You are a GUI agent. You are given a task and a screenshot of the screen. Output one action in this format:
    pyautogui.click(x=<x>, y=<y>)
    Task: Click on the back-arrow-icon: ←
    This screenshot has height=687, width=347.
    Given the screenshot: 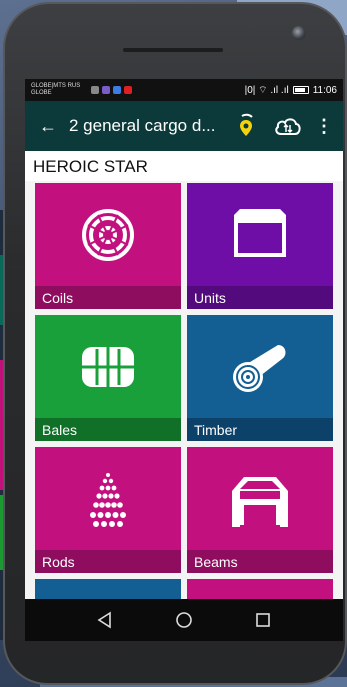 What is the action you would take?
    pyautogui.click(x=48, y=126)
    